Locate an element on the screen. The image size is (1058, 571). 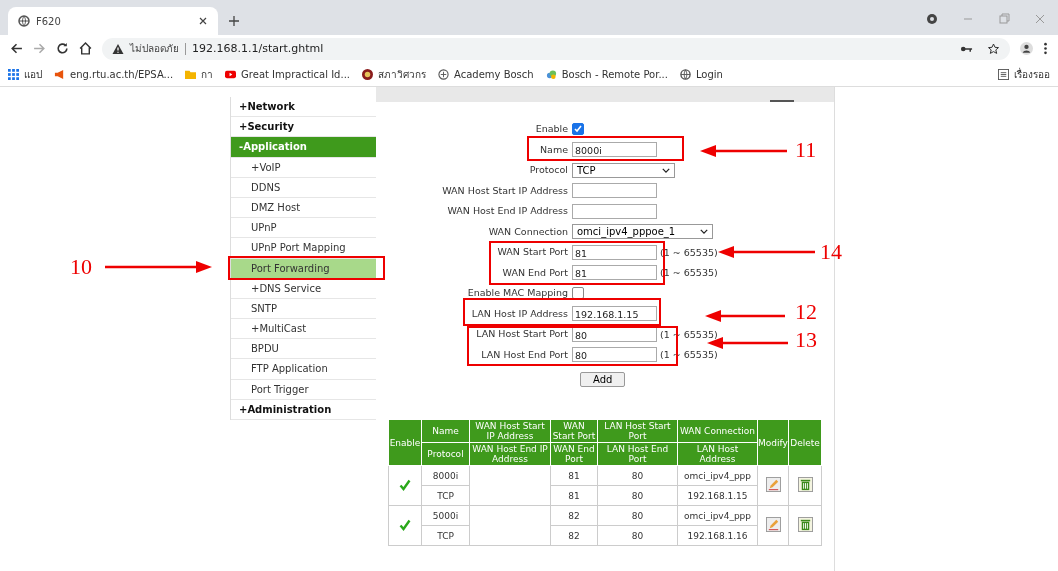
menu-section: -Application is located at coordinates (303, 147).